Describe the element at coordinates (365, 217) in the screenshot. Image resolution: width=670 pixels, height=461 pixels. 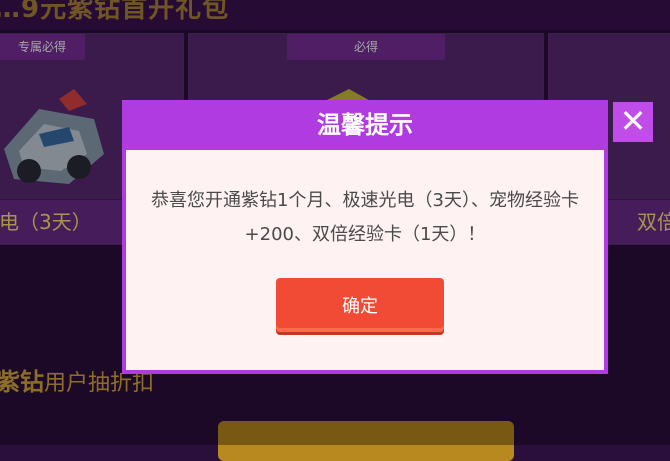
I see `dialog-message: 恭喜您开通紫钻1个月、极速光电（3天）、宠物经验卡+200、双倍经验卡（1天）！` at that location.